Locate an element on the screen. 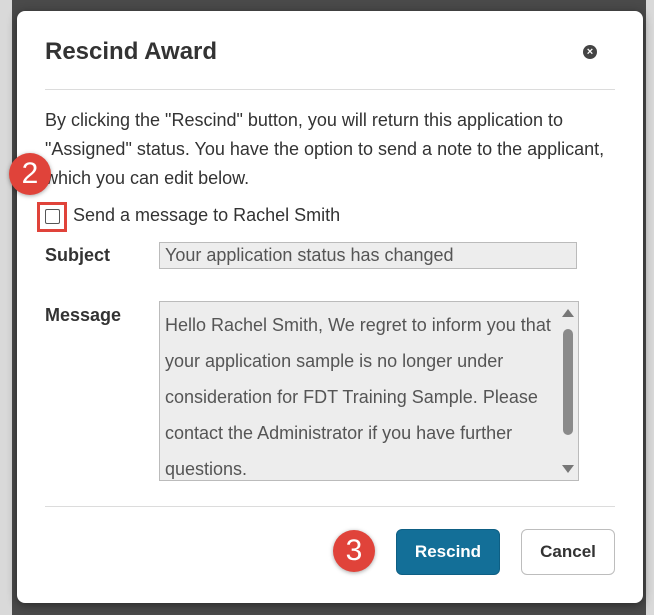  scroll-thumb is located at coordinates (568, 382).